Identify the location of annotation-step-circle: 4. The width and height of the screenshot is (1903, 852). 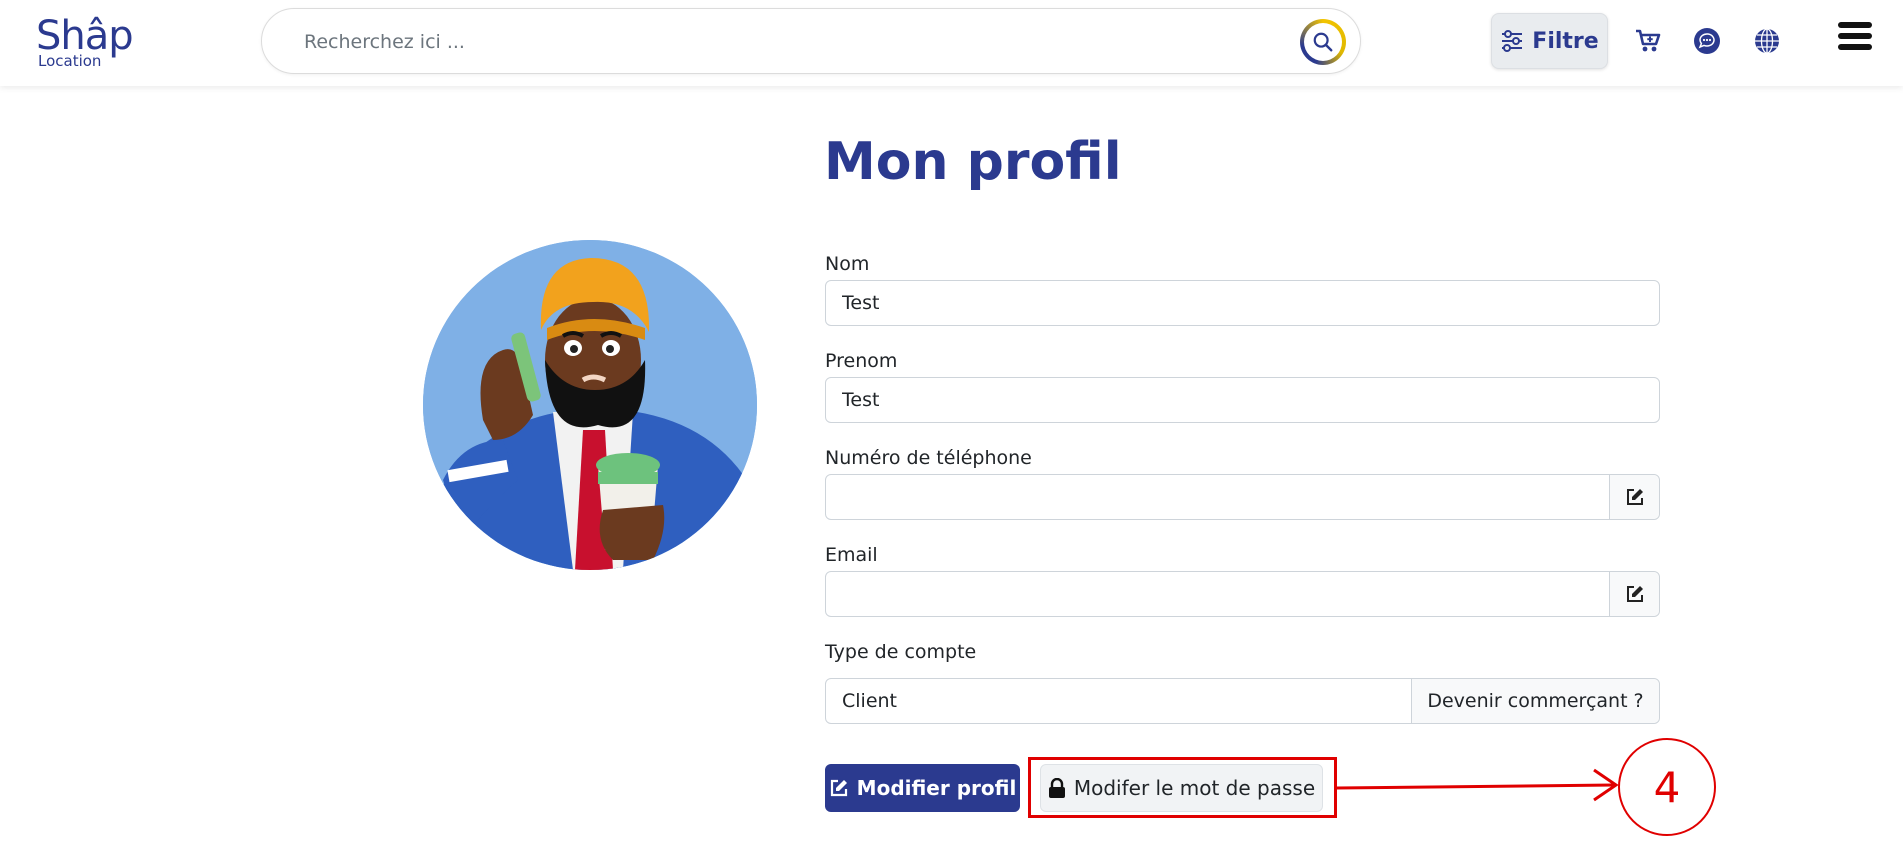
(1667, 787).